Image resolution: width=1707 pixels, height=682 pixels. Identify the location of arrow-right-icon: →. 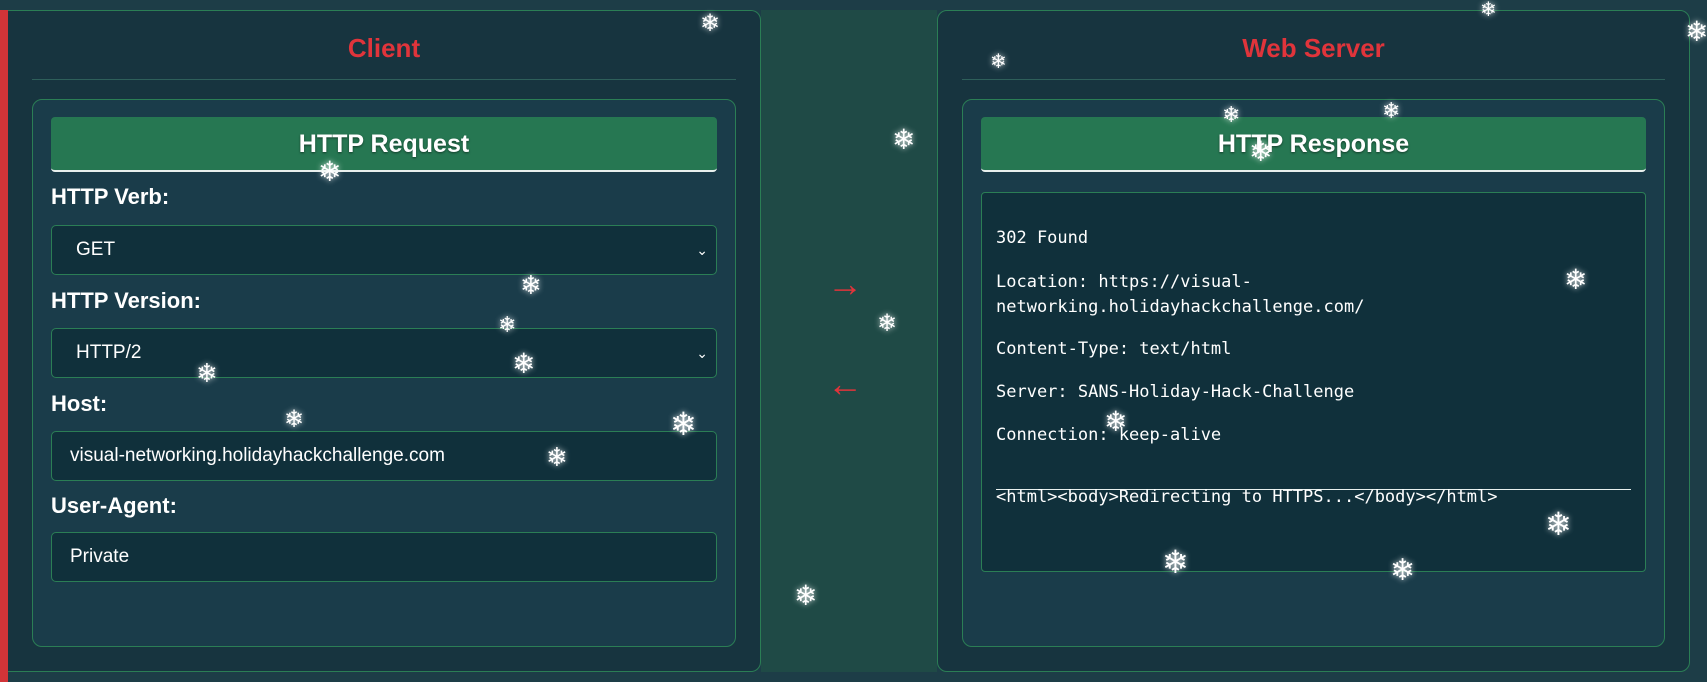
(845, 283).